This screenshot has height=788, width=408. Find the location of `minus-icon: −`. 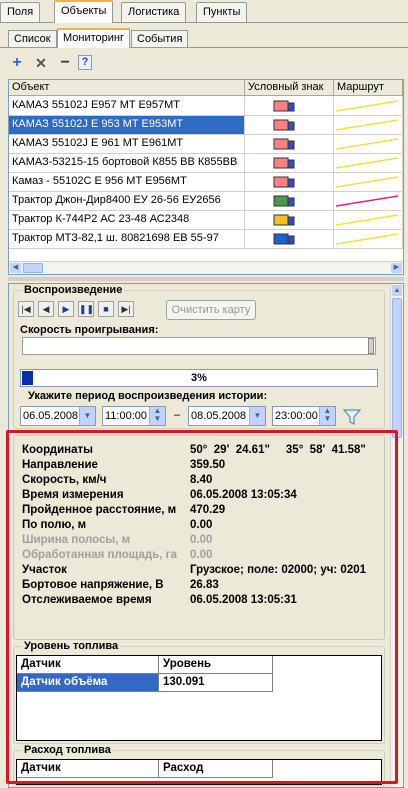

minus-icon: − is located at coordinates (65, 63).